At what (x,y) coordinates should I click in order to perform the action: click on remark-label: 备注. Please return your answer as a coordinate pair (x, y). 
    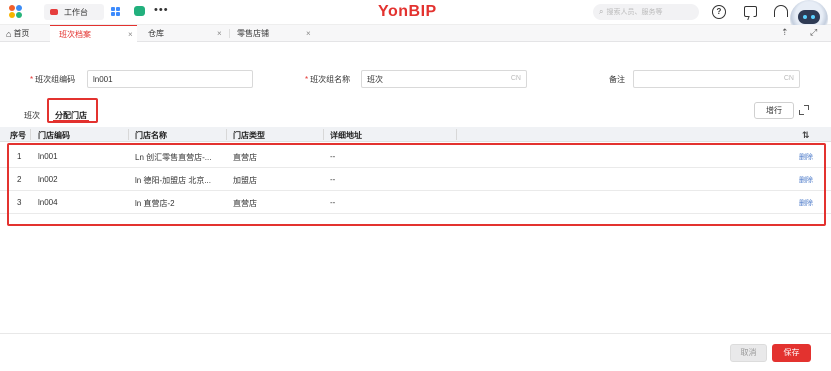
    Looking at the image, I should click on (617, 79).